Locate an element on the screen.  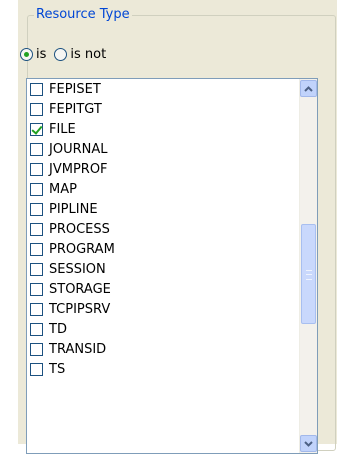
list-item: PIPLINE is located at coordinates (163, 209).